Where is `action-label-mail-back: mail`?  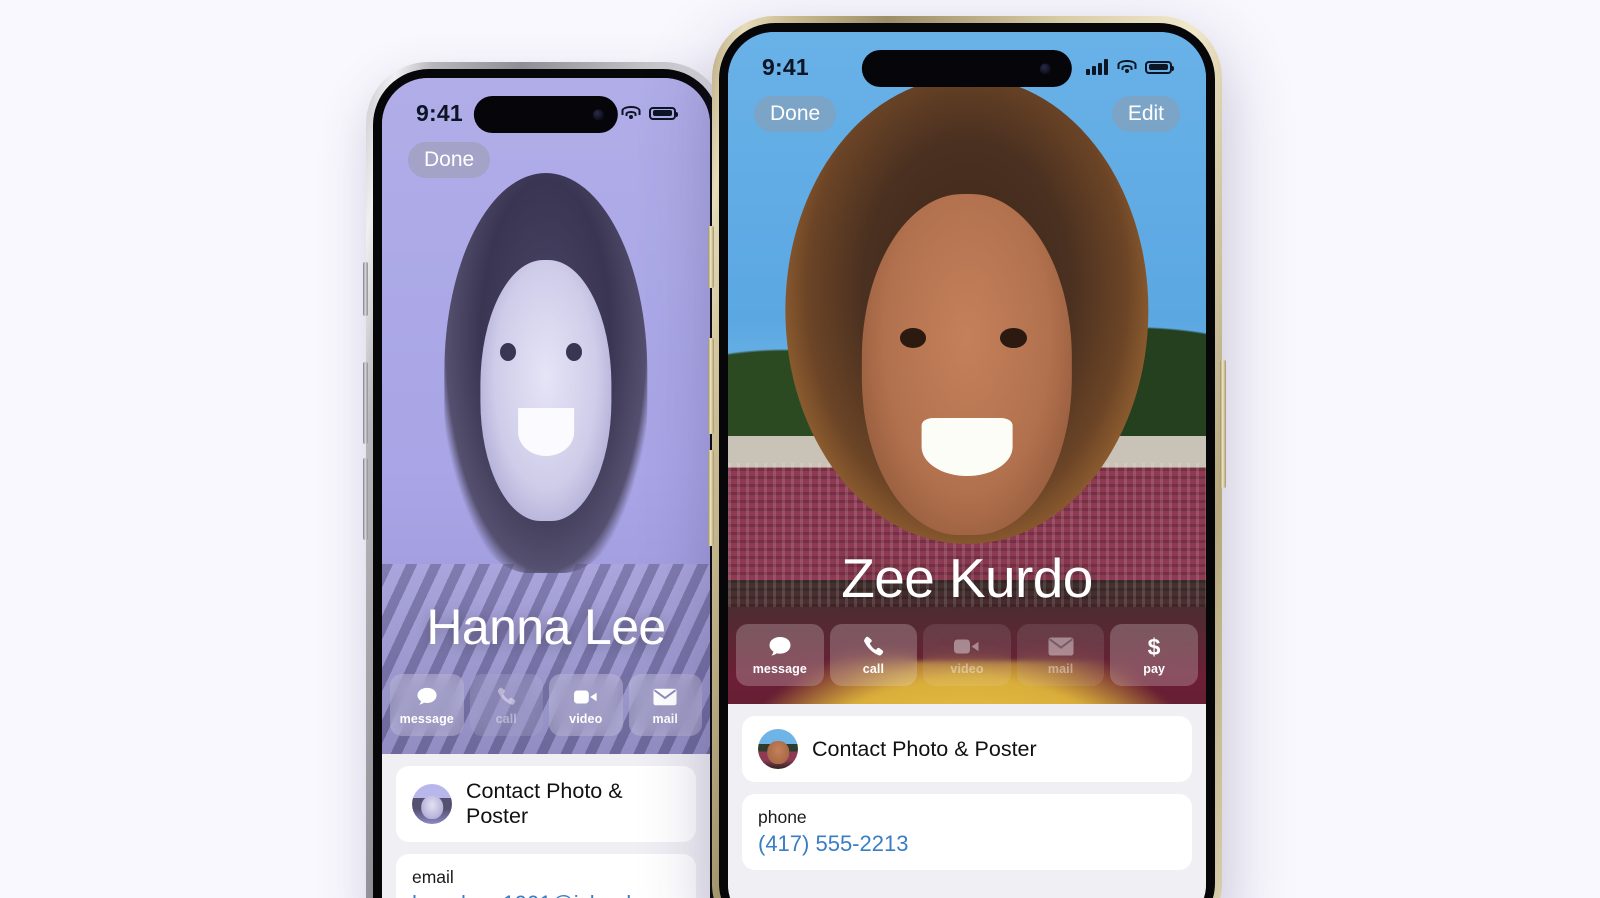 action-label-mail-back: mail is located at coordinates (665, 718).